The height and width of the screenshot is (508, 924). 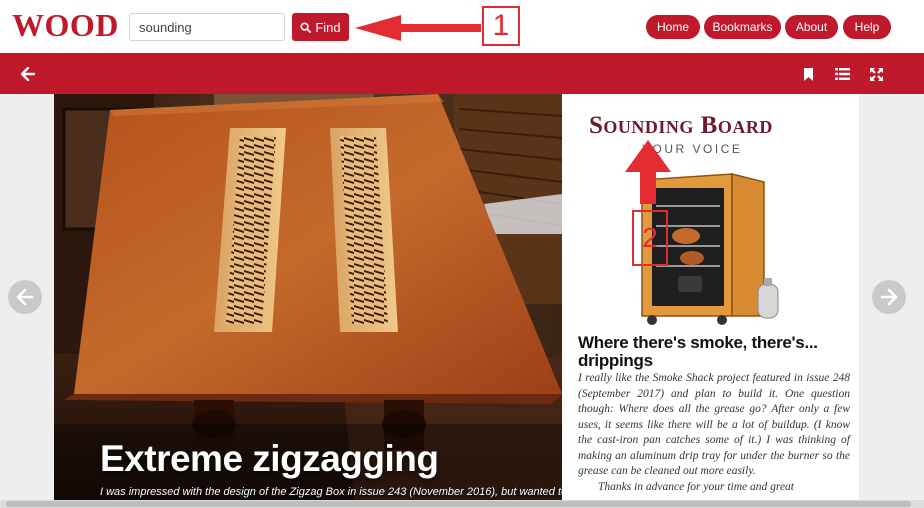 I want to click on nav-about-button: About, so click(x=811, y=27).